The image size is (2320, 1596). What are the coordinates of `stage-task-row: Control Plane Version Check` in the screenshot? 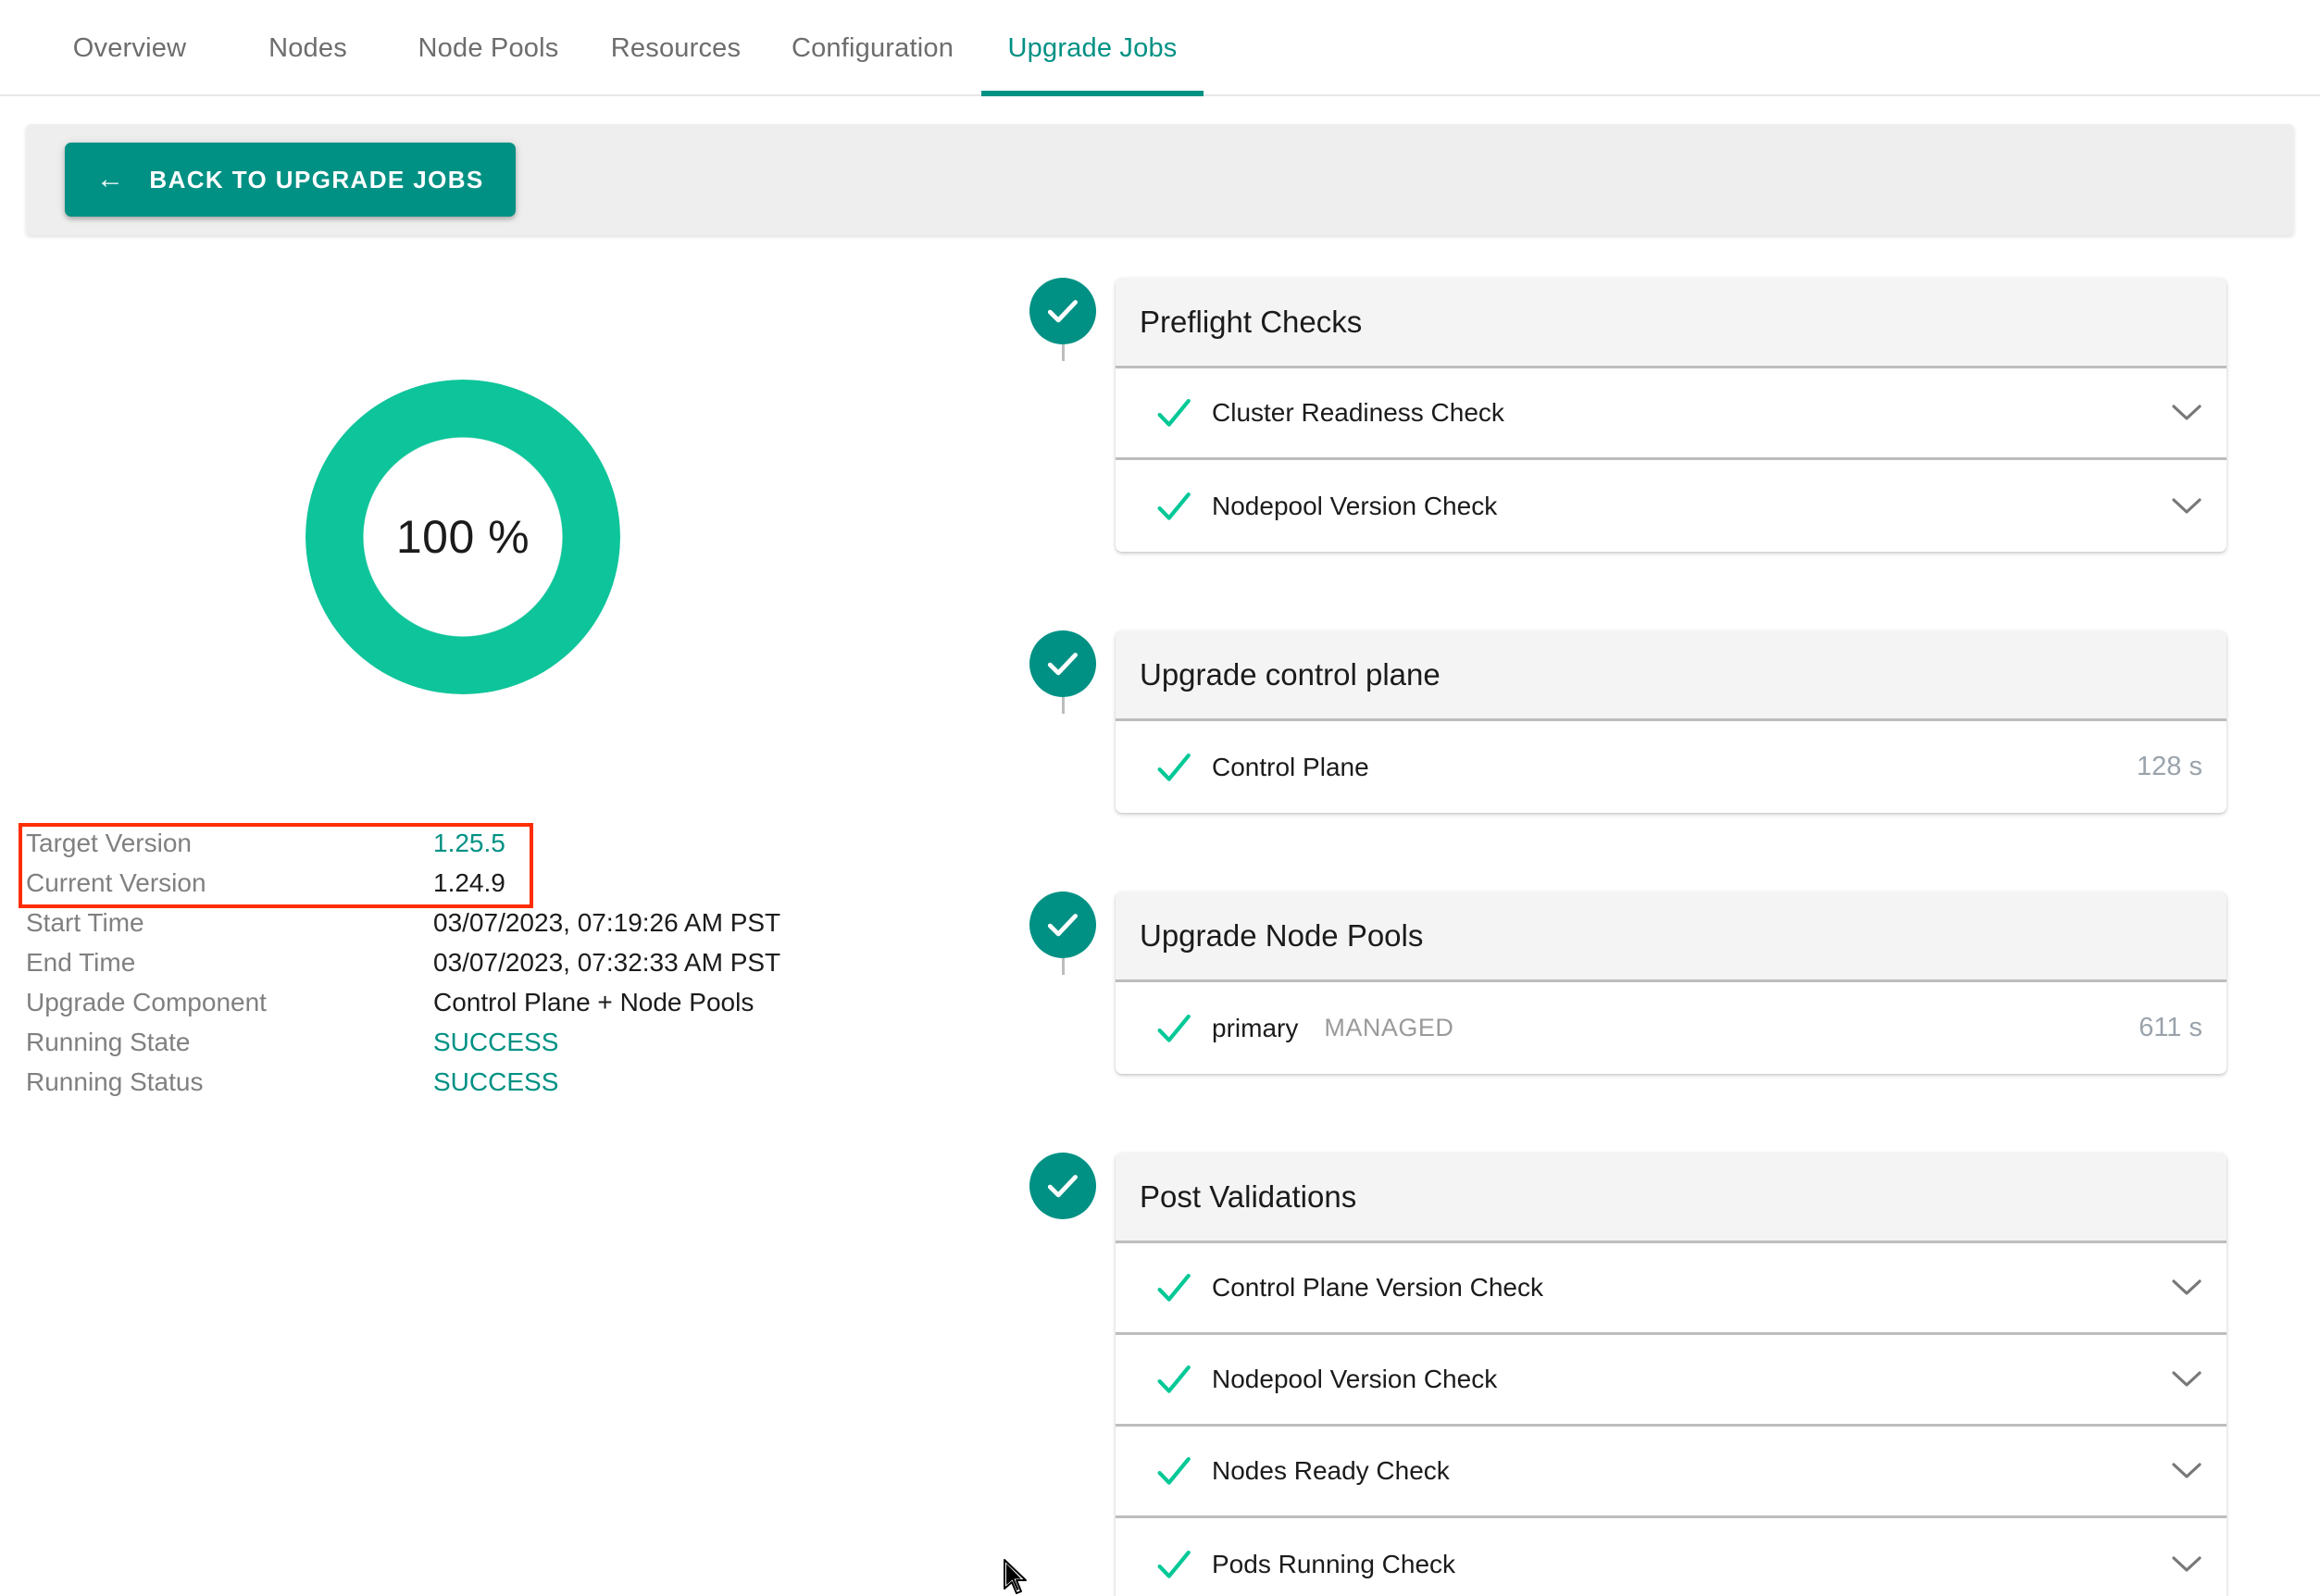 It's located at (1671, 1289).